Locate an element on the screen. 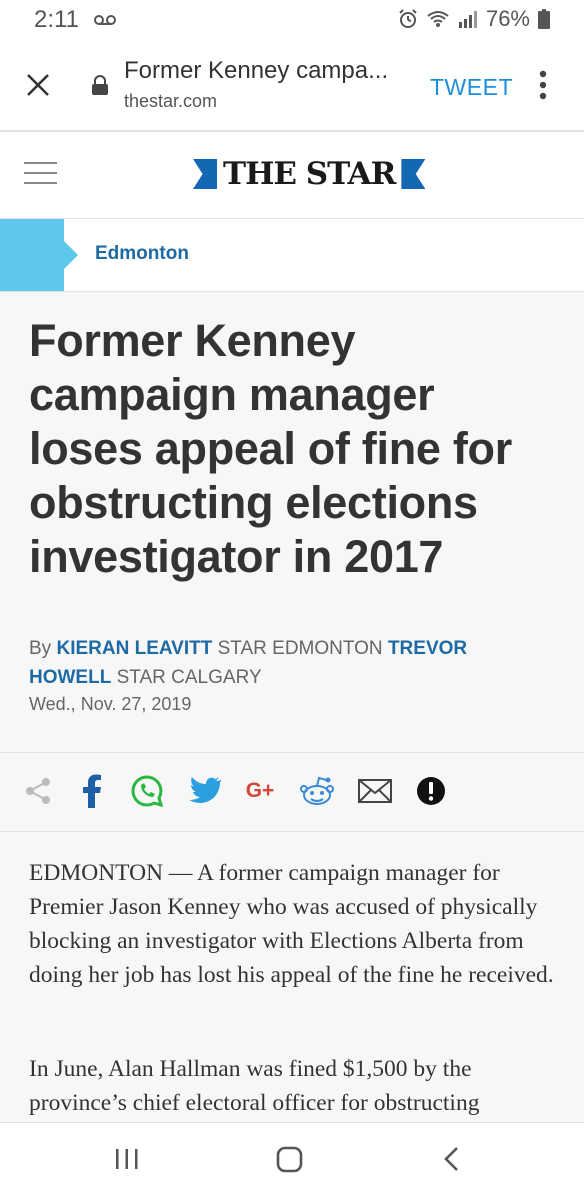  status-bar: 2:11 76% is located at coordinates (292, 20).